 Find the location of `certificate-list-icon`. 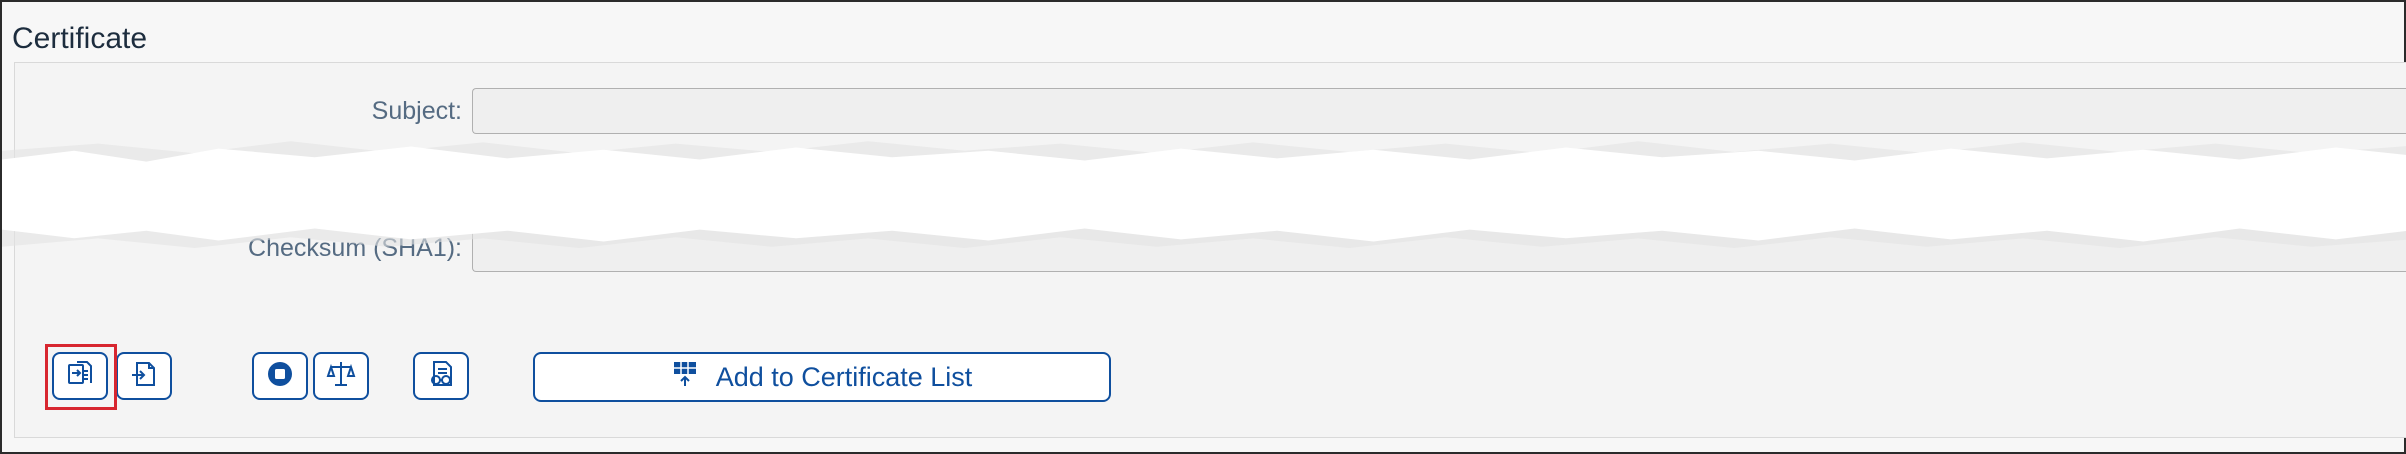

certificate-list-icon is located at coordinates (685, 377).